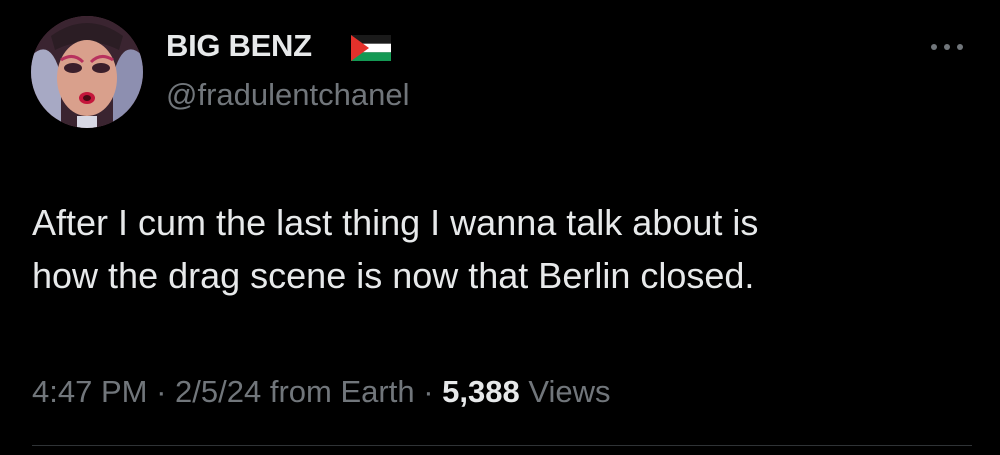  What do you see at coordinates (89, 391) in the screenshot?
I see `tweet-time: 4:47 PM` at bounding box center [89, 391].